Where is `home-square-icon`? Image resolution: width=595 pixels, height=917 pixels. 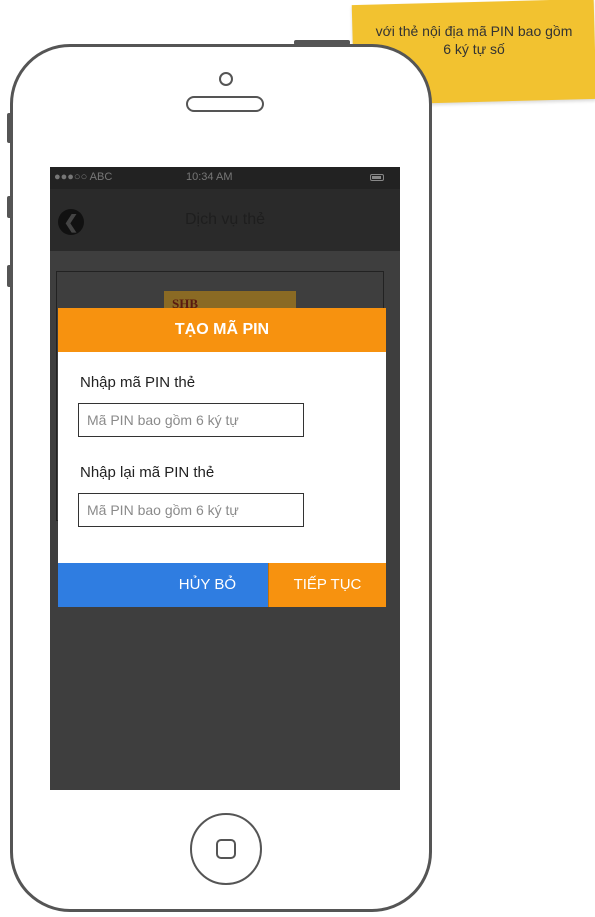
home-square-icon is located at coordinates (226, 849).